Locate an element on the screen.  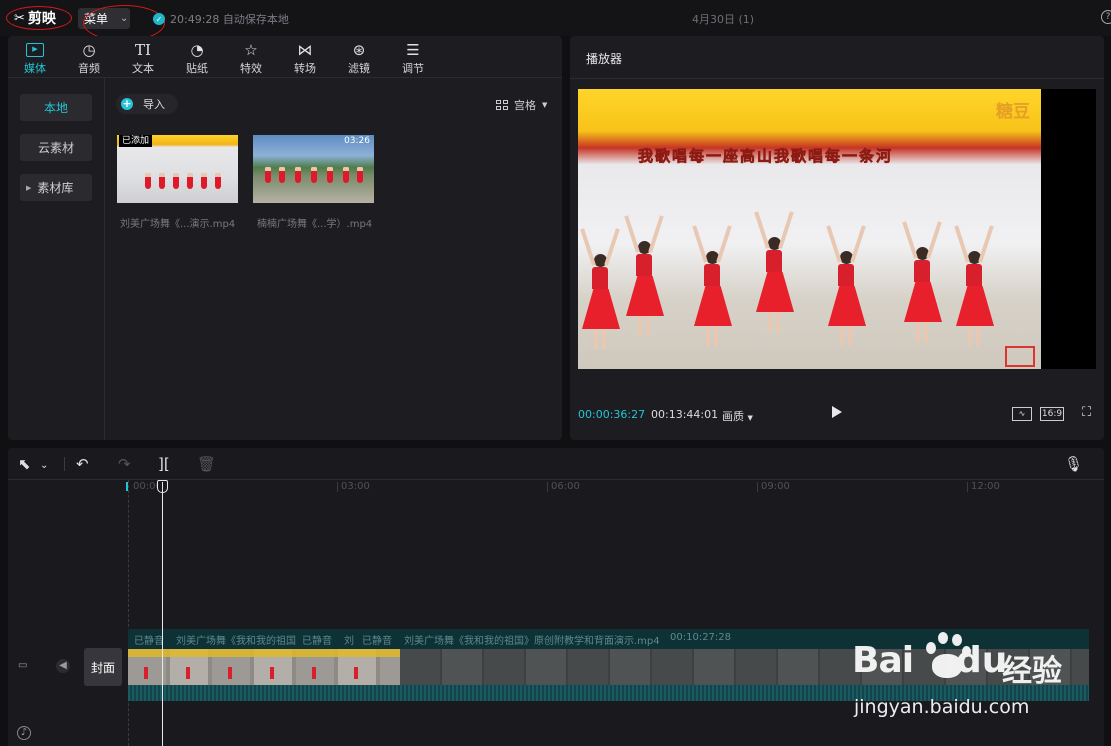
plus-icon: + is located at coordinates (127, 103).